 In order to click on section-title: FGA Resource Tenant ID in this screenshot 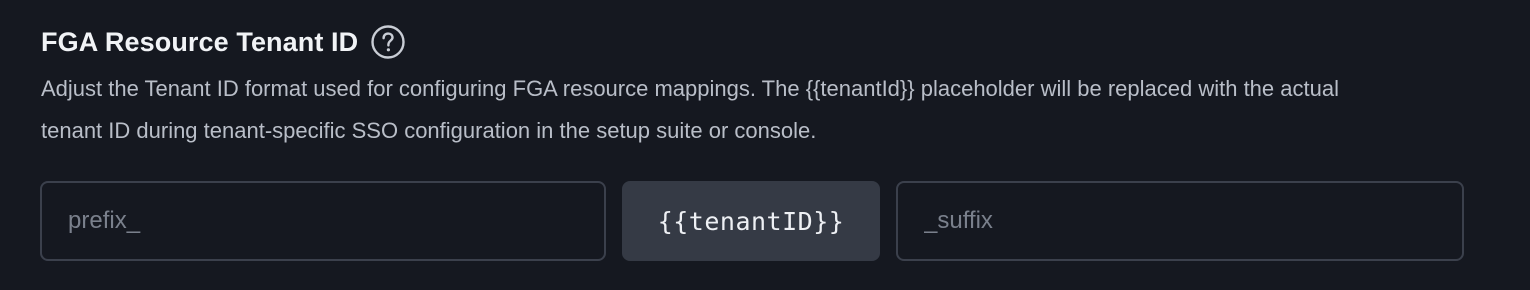, I will do `click(200, 41)`.